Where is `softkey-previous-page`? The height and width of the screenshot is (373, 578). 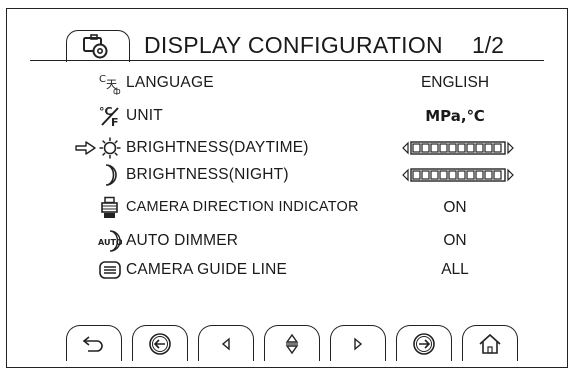 softkey-previous-page is located at coordinates (160, 343).